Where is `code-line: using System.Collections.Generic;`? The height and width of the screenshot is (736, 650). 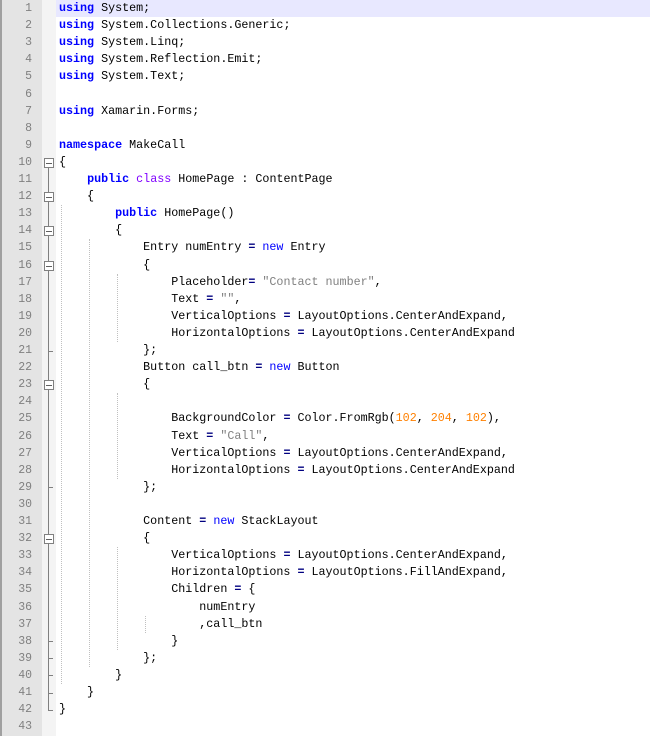
code-line: using System.Collections.Generic; is located at coordinates (353, 25).